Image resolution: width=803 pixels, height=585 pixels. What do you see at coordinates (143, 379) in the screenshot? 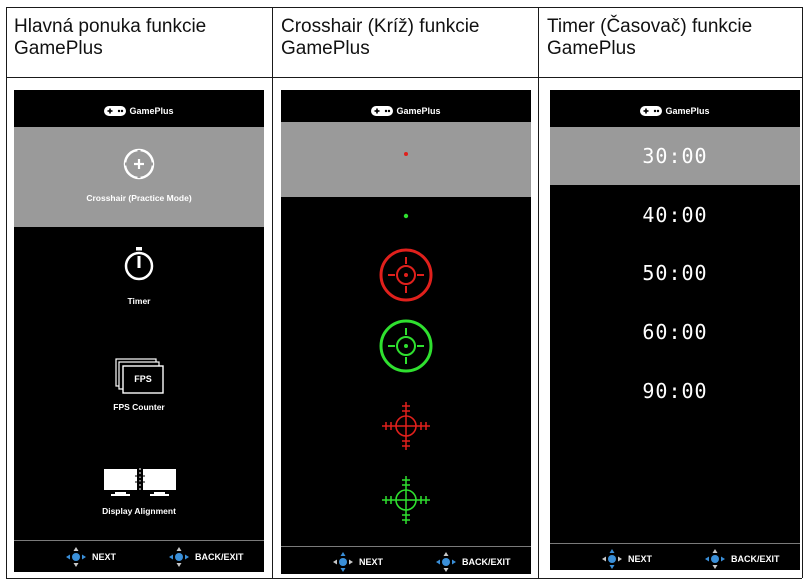
I see `fps-icon-text: FPS` at bounding box center [143, 379].